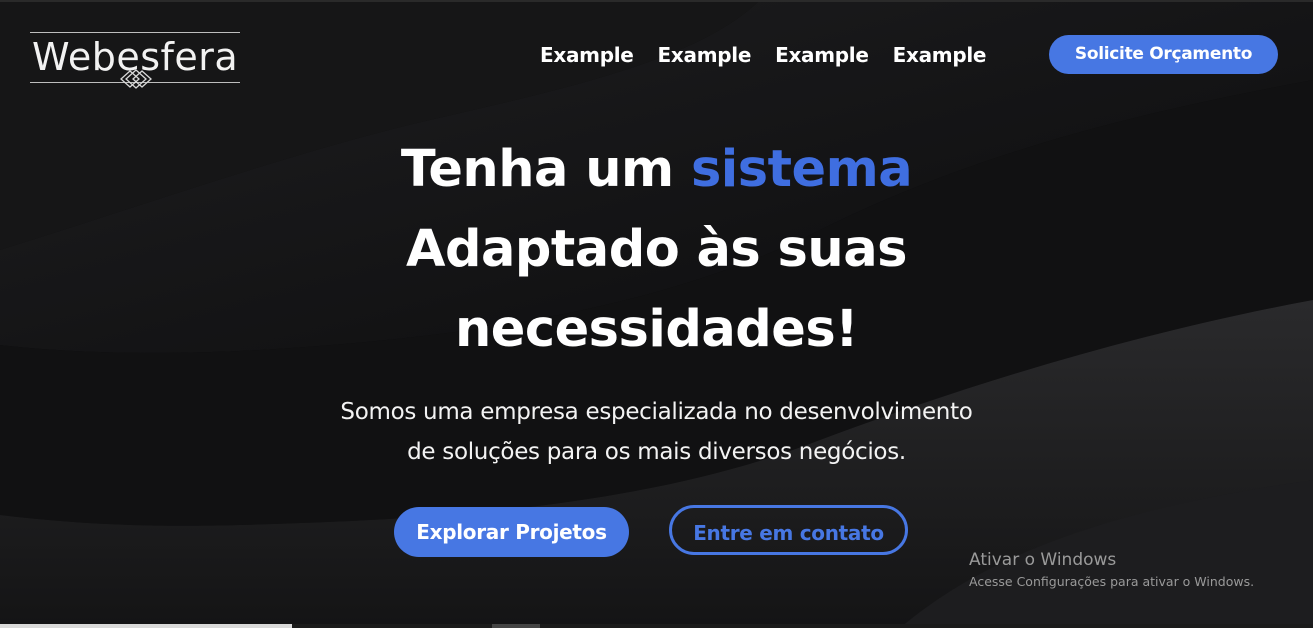  I want to click on nav-link-3: Example, so click(822, 55).